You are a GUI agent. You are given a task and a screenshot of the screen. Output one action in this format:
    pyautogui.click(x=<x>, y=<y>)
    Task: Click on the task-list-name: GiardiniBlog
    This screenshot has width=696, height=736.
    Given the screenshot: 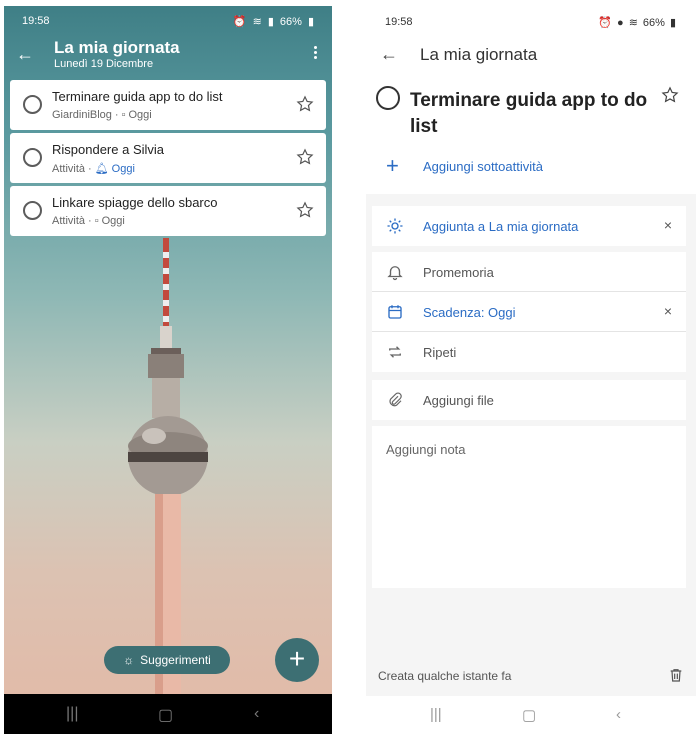 What is the action you would take?
    pyautogui.click(x=82, y=115)
    